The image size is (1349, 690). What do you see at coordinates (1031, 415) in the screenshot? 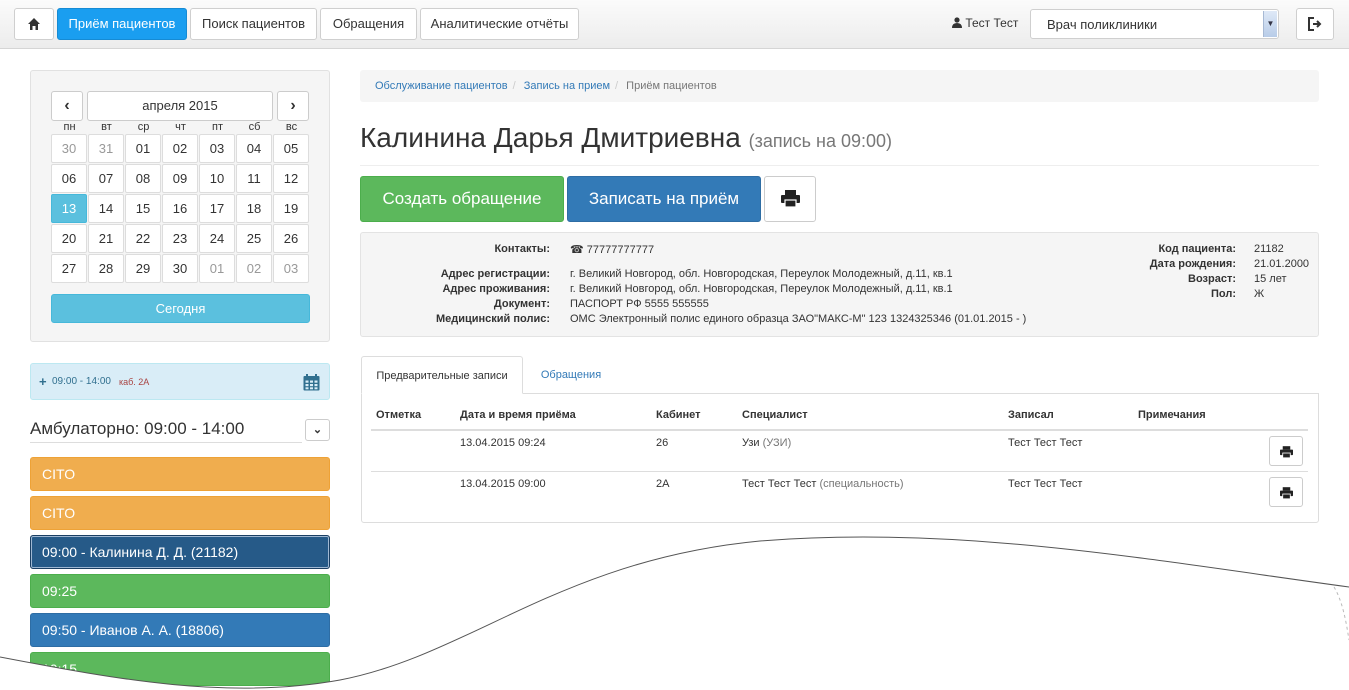
I see `table-header: Записал` at bounding box center [1031, 415].